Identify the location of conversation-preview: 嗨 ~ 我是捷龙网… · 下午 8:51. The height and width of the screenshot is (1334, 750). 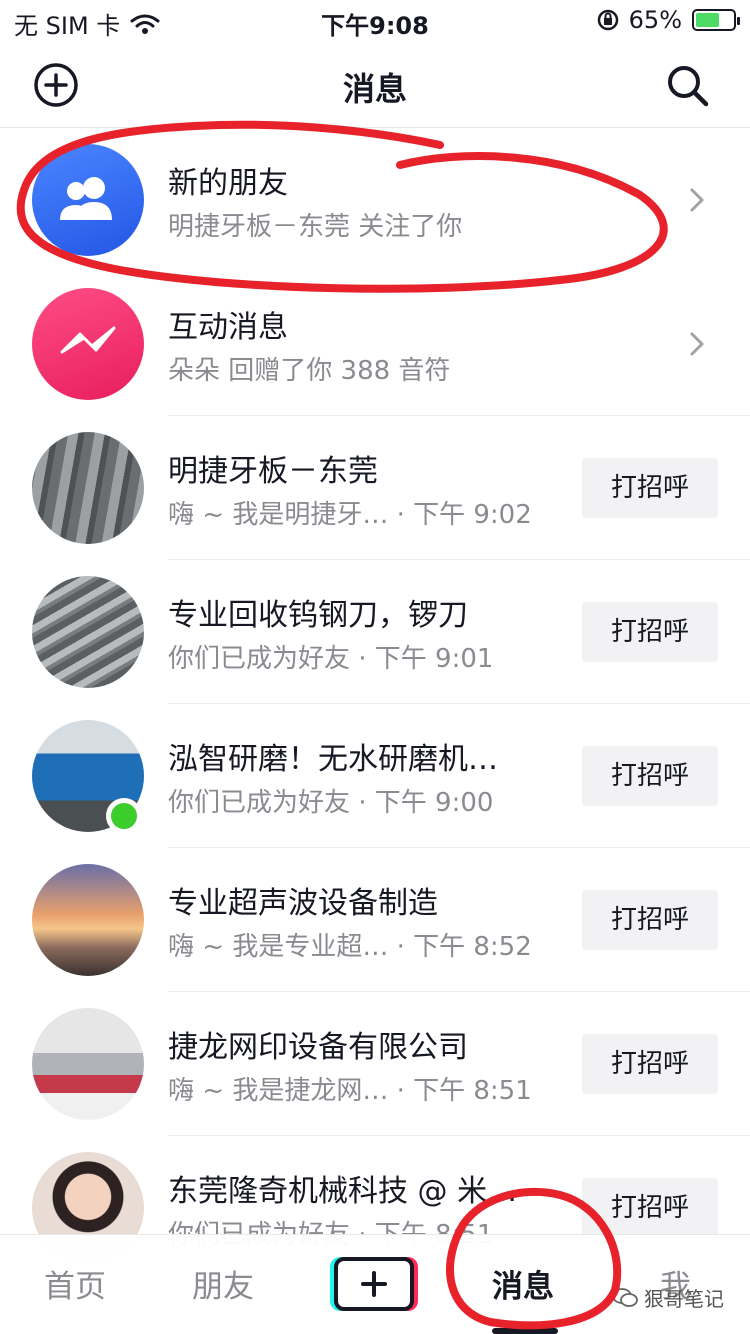
(350, 1091).